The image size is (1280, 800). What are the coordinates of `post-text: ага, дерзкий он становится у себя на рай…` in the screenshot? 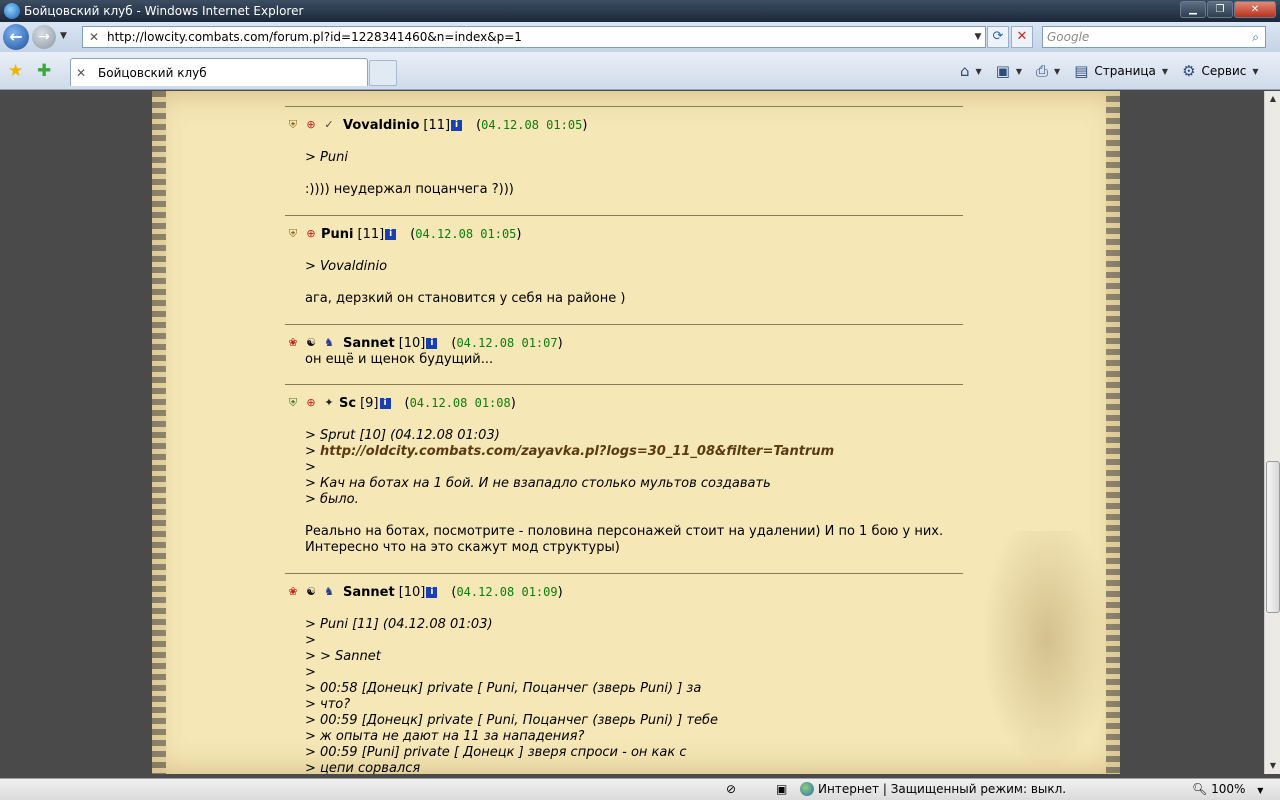 It's located at (465, 298).